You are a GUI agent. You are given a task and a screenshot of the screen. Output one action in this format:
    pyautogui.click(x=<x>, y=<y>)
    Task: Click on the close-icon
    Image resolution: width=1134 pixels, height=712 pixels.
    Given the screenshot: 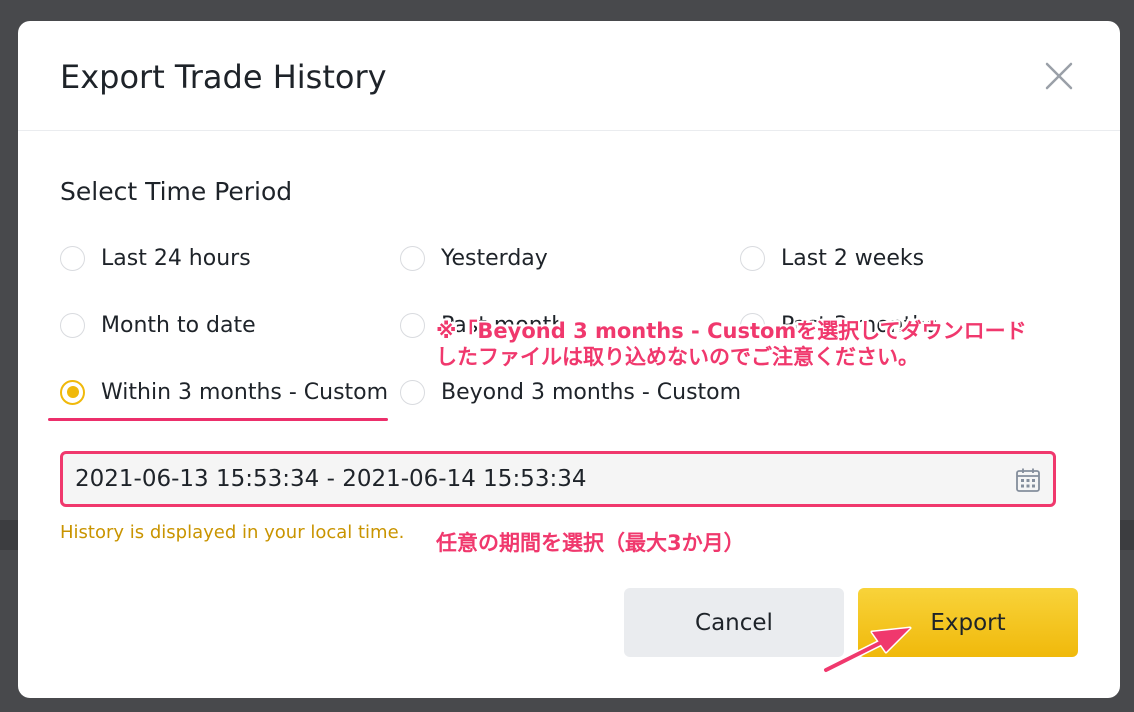 What is the action you would take?
    pyautogui.click(x=1059, y=76)
    